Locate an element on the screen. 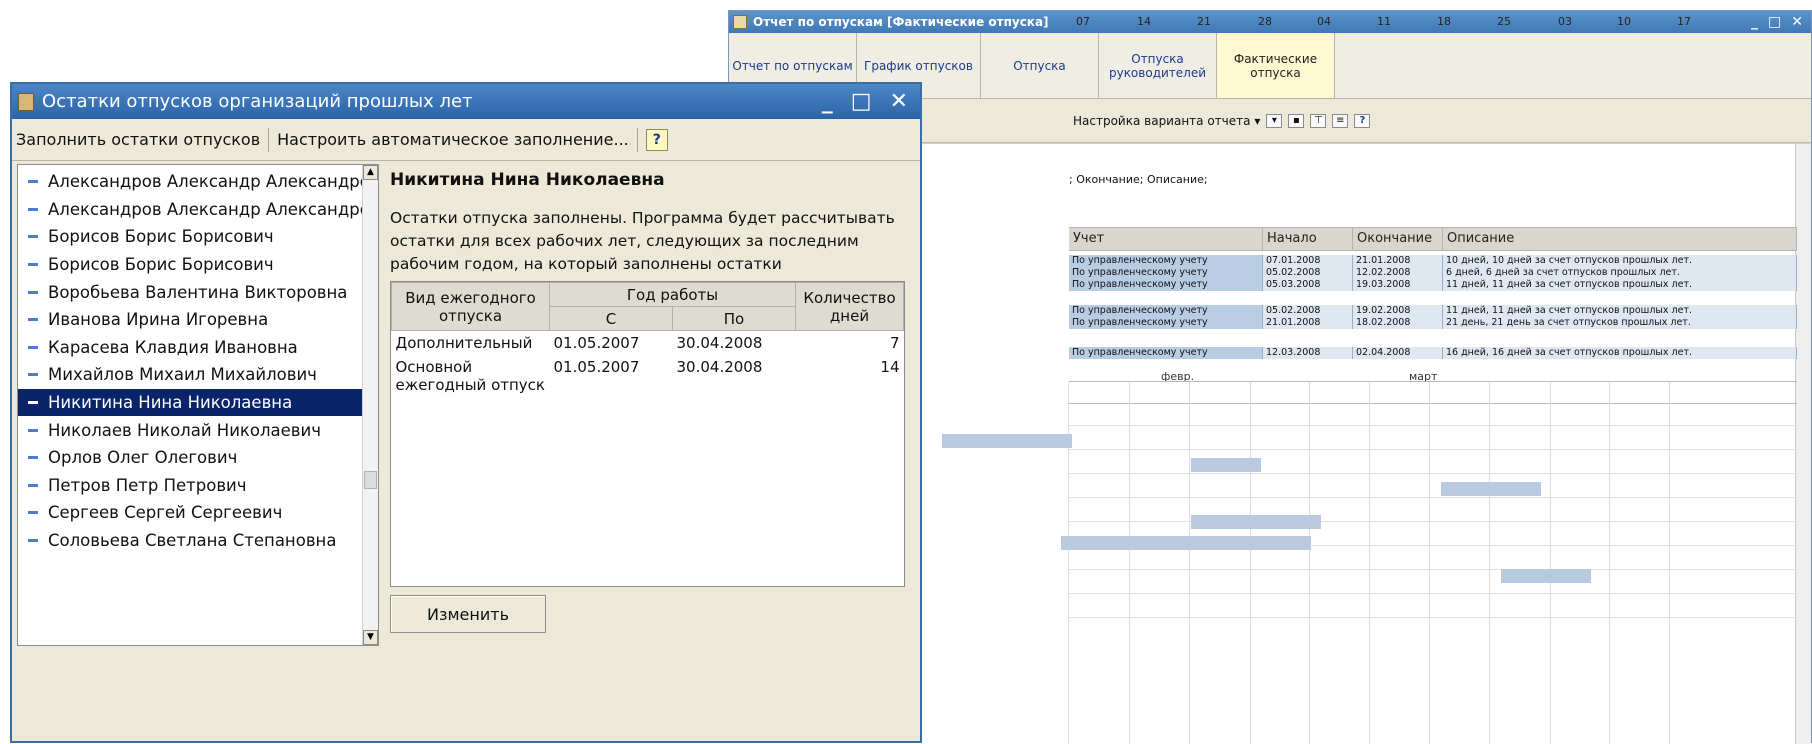 The height and width of the screenshot is (744, 1812). gantt-day-label: 17 is located at coordinates (1684, 21).